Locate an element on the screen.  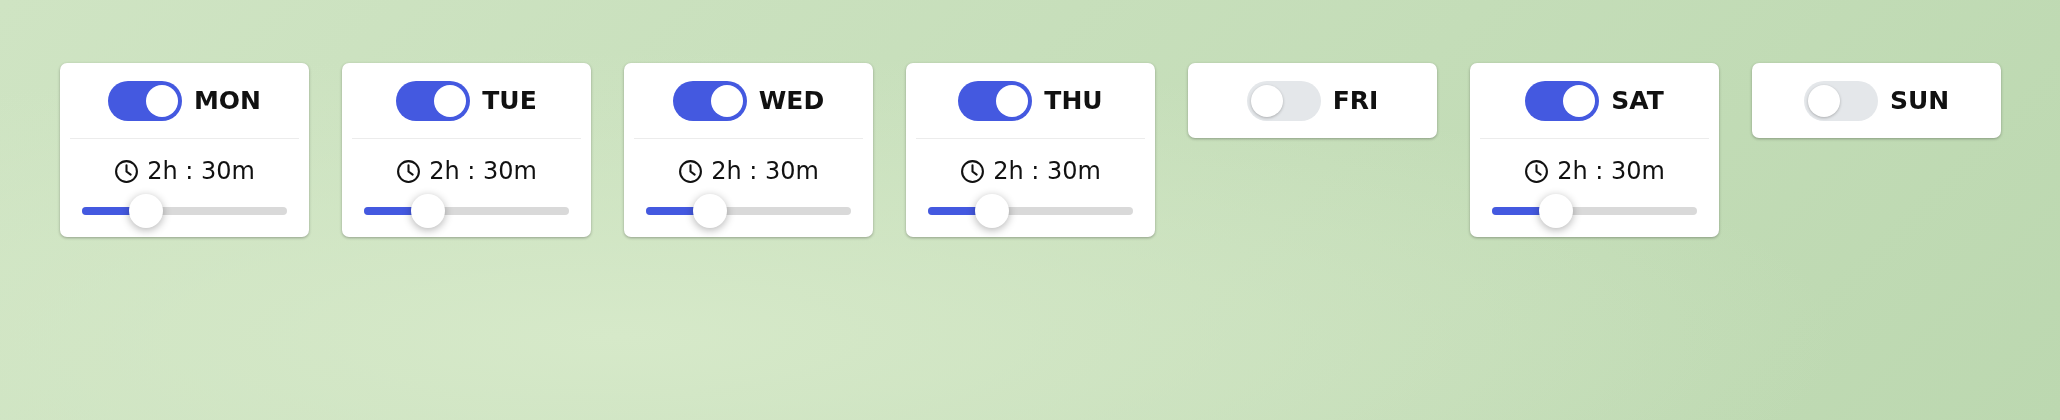
day-label: TUE is located at coordinates (509, 100).